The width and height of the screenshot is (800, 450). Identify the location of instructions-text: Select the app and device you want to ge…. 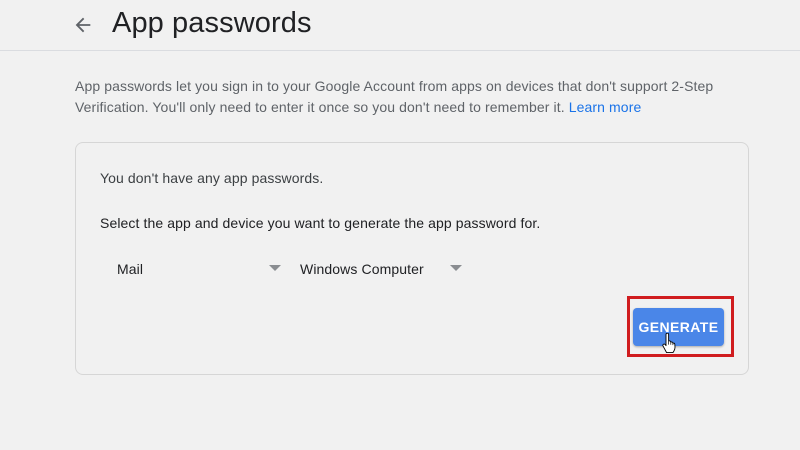
(320, 223).